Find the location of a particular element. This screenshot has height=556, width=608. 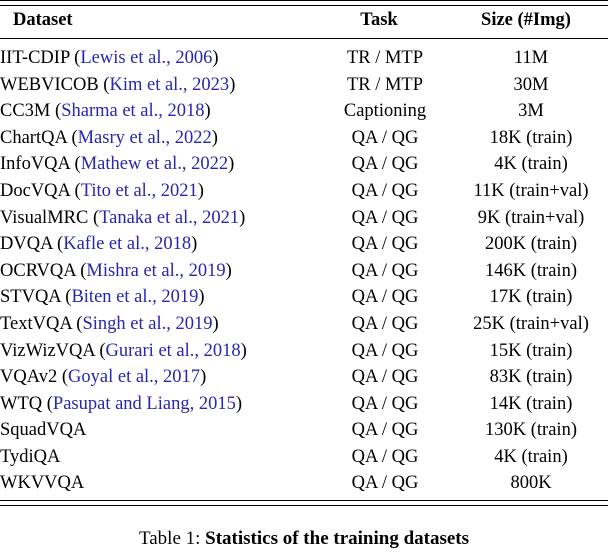

table-row: IIT-CDIP (Lewis et al., 2006) TR / MTP 11M is located at coordinates (304, 57).